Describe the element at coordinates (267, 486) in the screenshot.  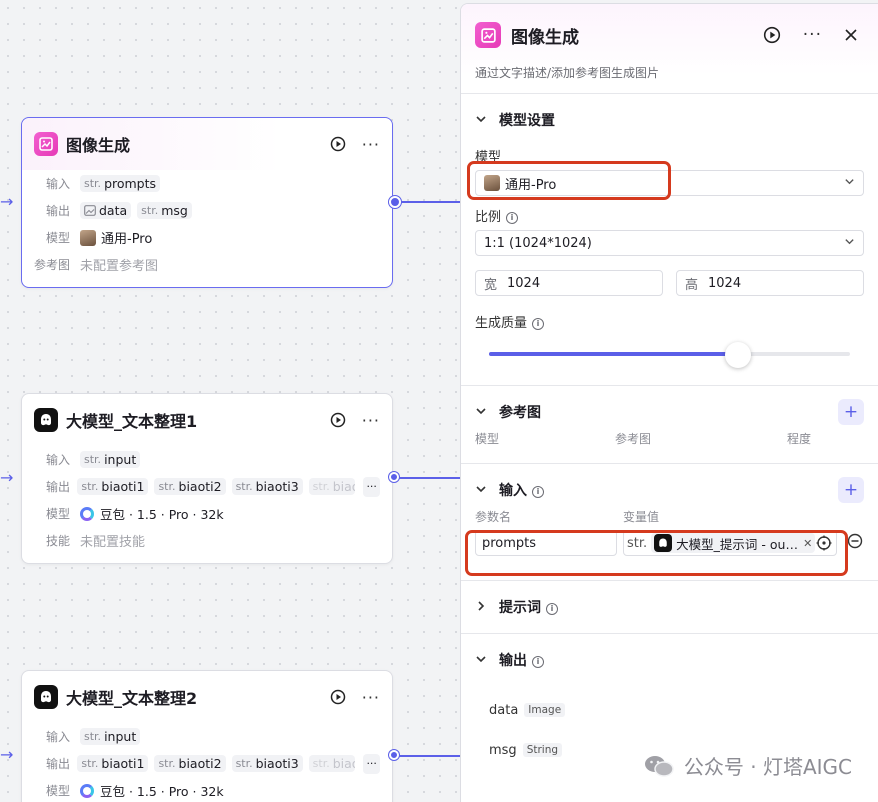
I see `var-chip: str. biaoti3` at that location.